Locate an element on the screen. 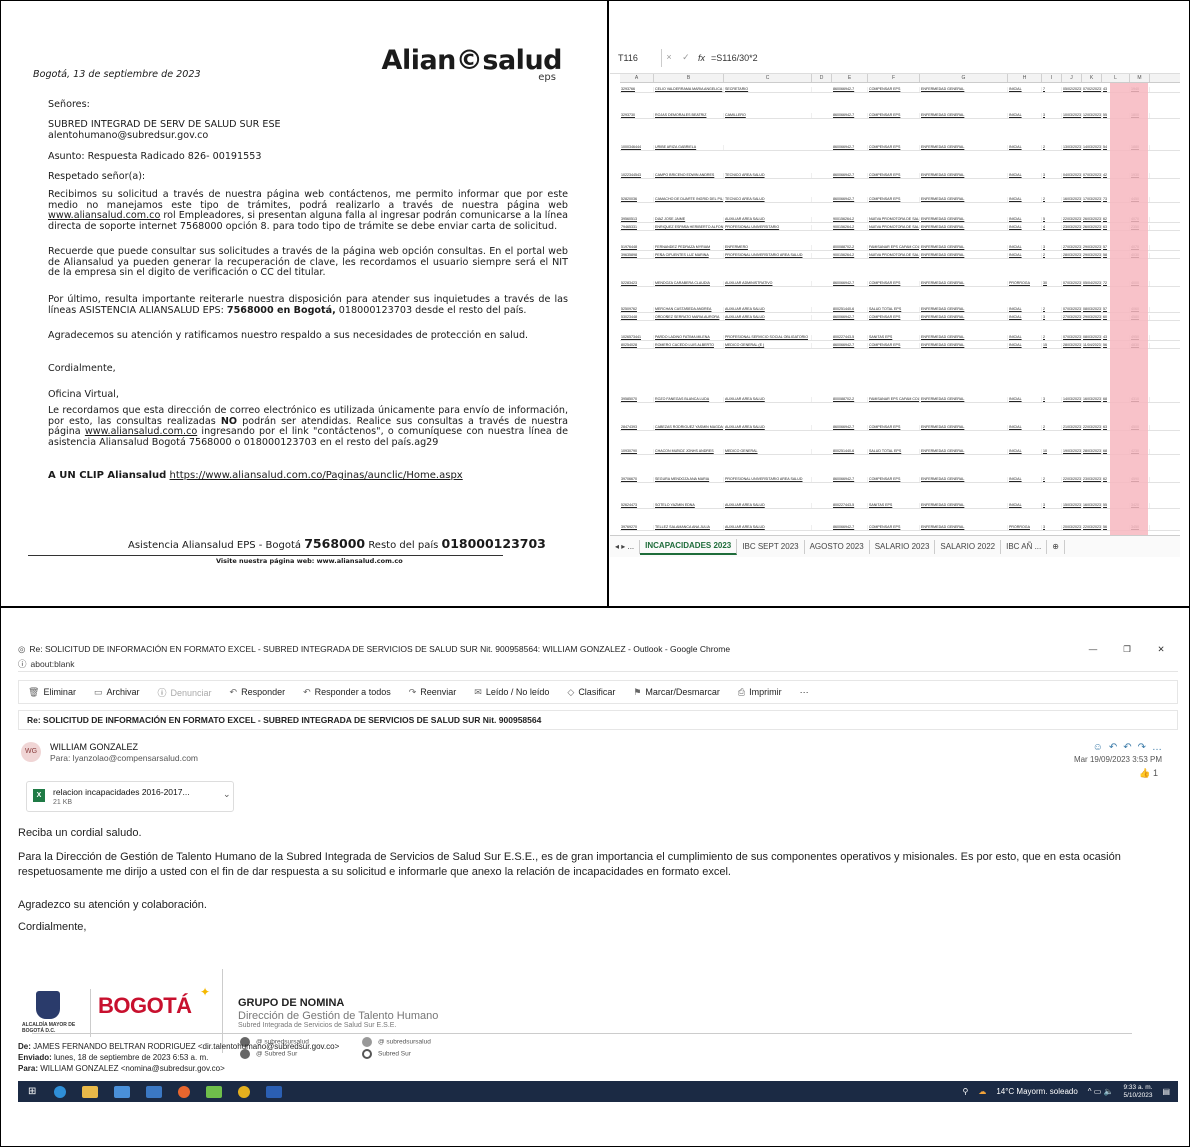 The image size is (1190, 1147). table-cell: 800251440-6 is located at coordinates (850, 451).